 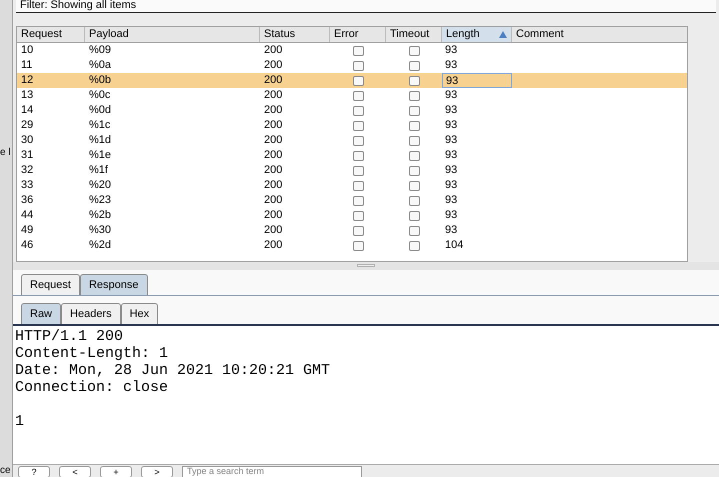 I want to click on table-cell-text: 12, so click(x=27, y=80).